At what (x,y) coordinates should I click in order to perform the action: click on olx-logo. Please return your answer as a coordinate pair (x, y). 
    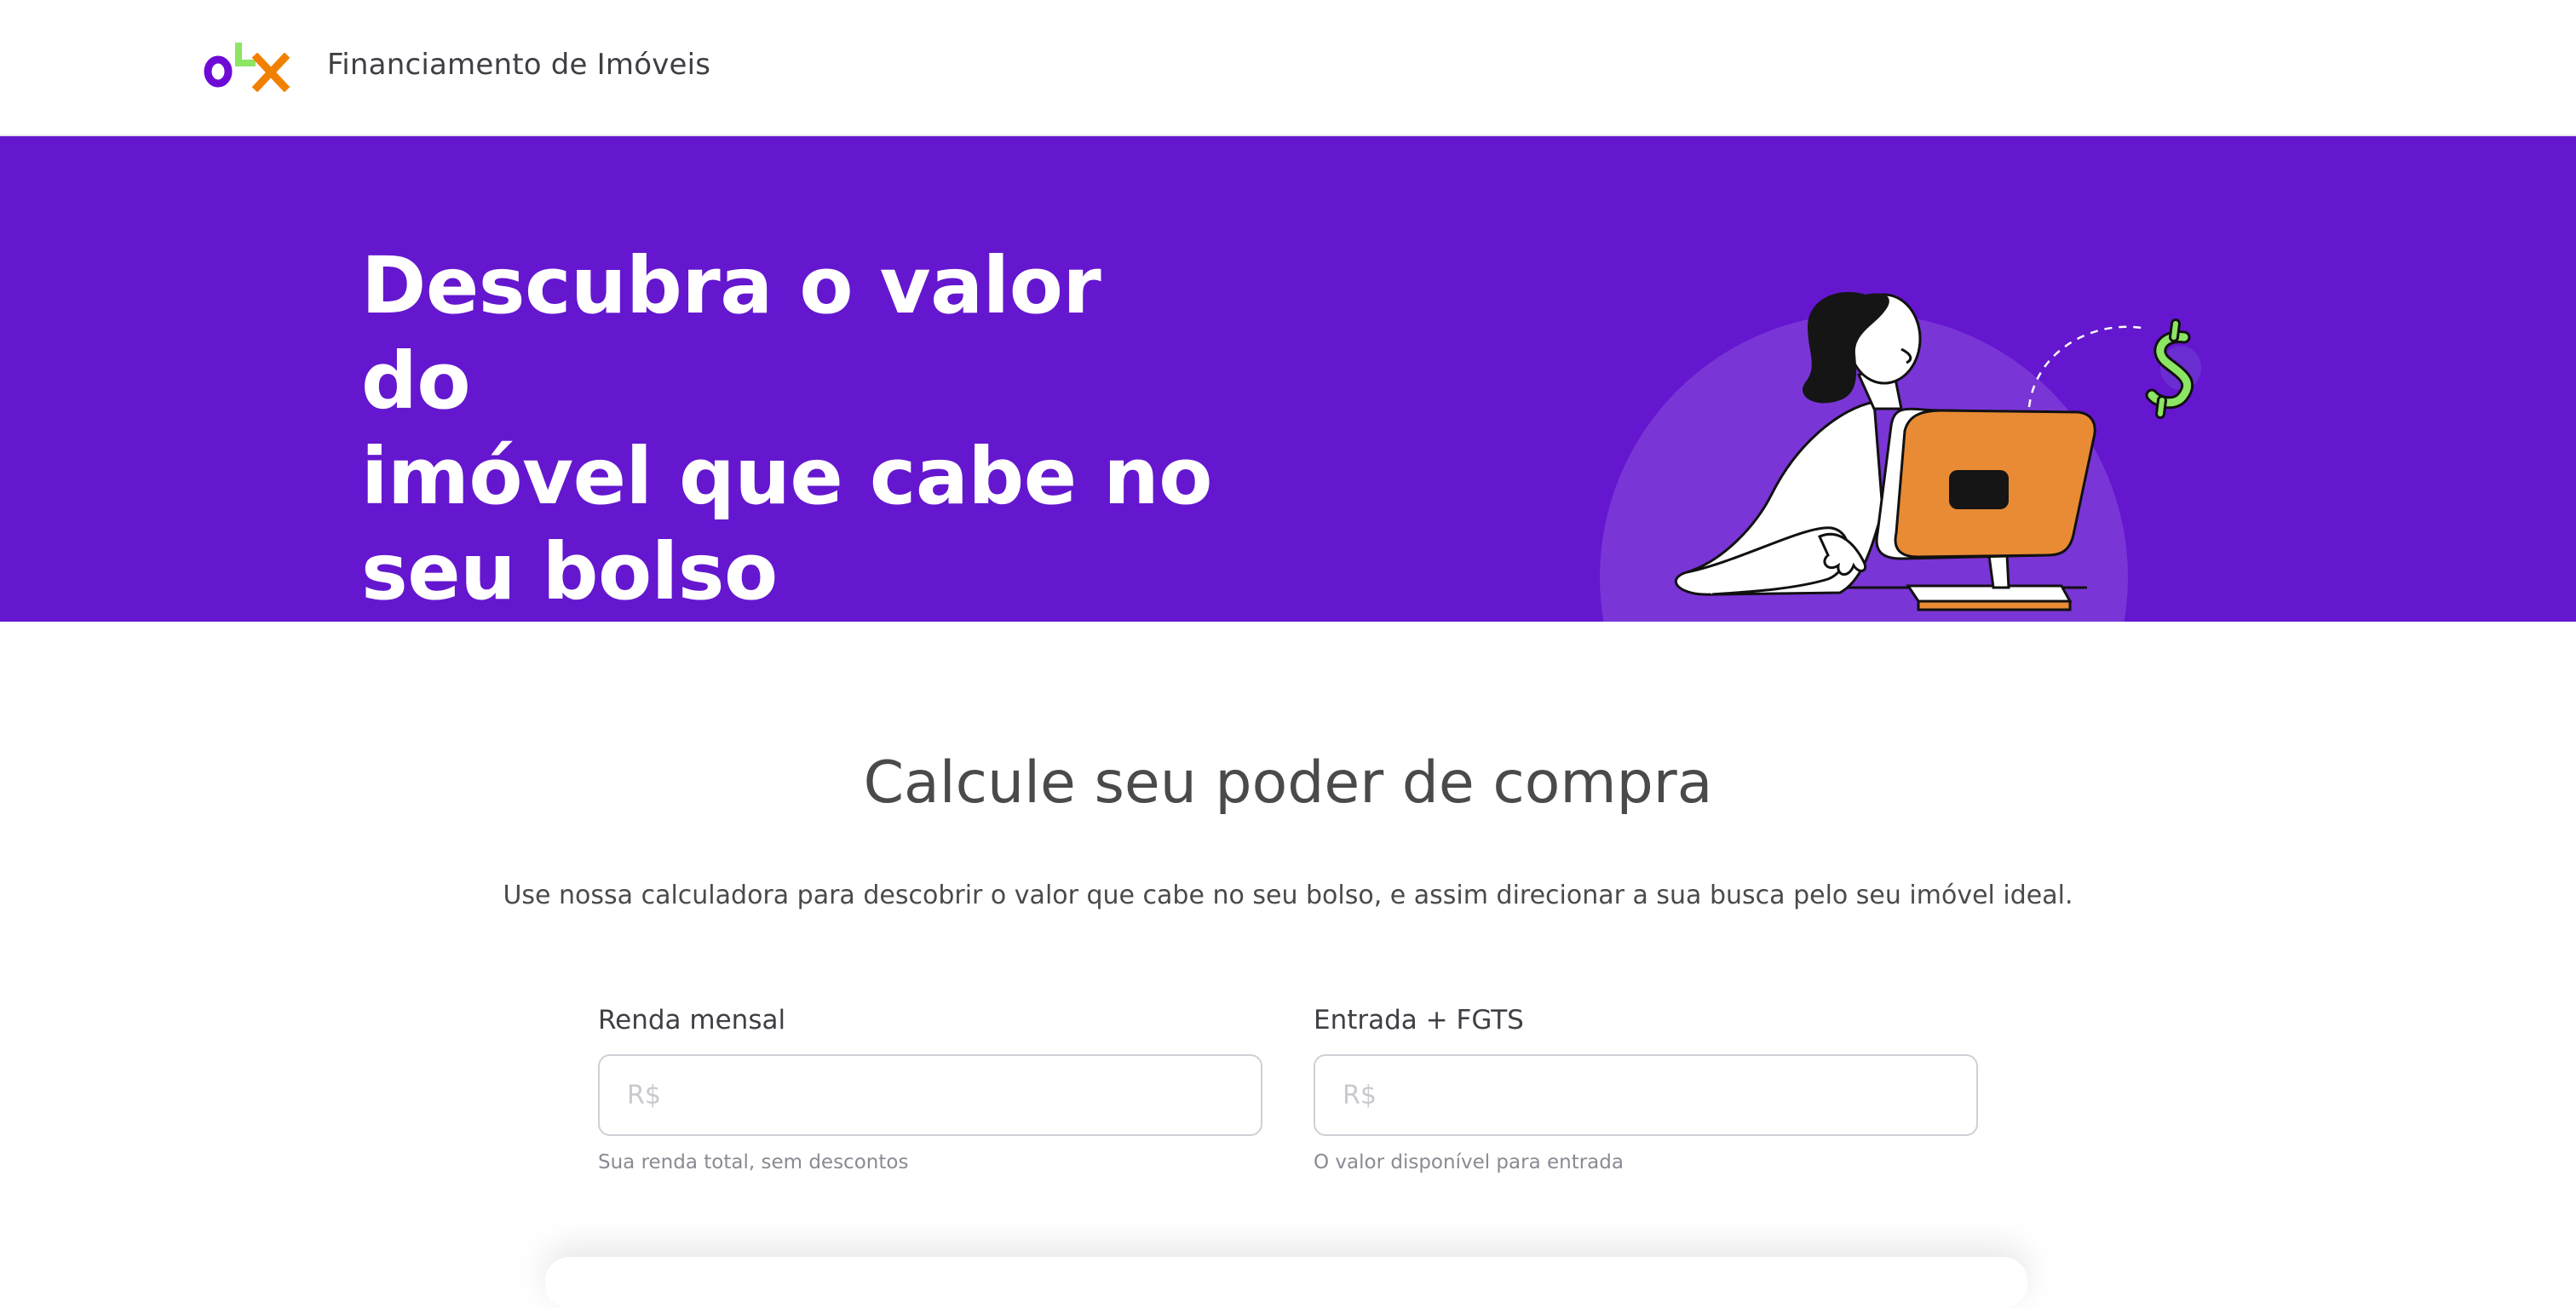
    Looking at the image, I should click on (246, 66).